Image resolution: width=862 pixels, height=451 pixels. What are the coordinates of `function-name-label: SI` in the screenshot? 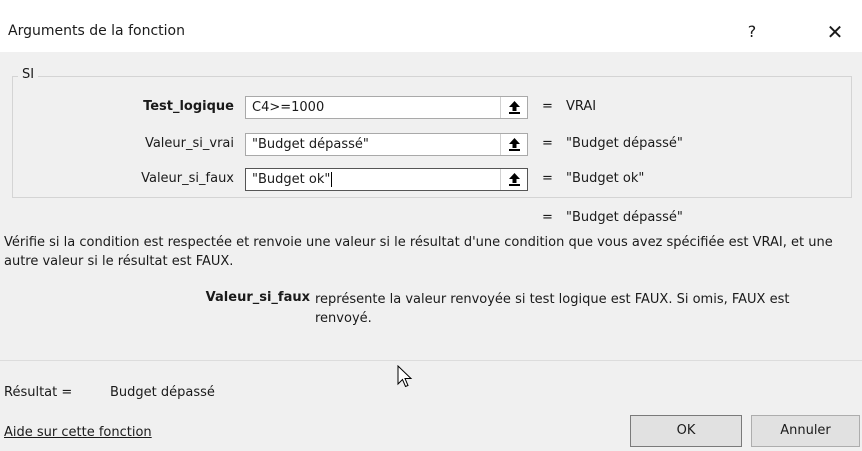 It's located at (28, 74).